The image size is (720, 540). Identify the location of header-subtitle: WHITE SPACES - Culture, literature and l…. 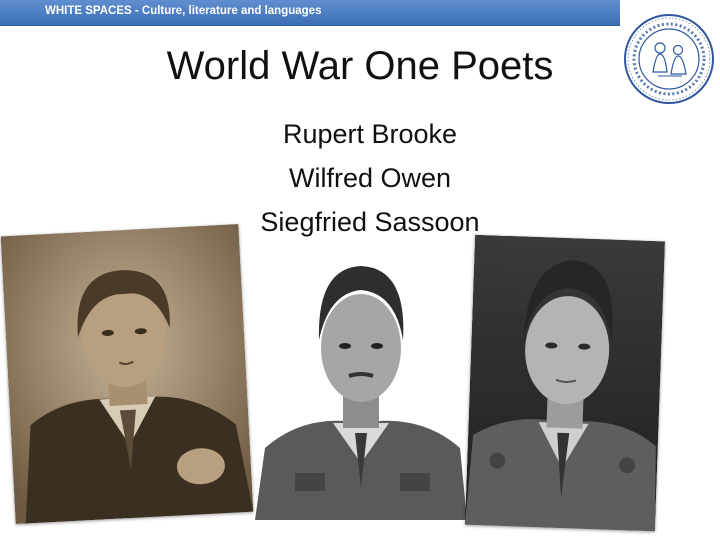
(183, 11).